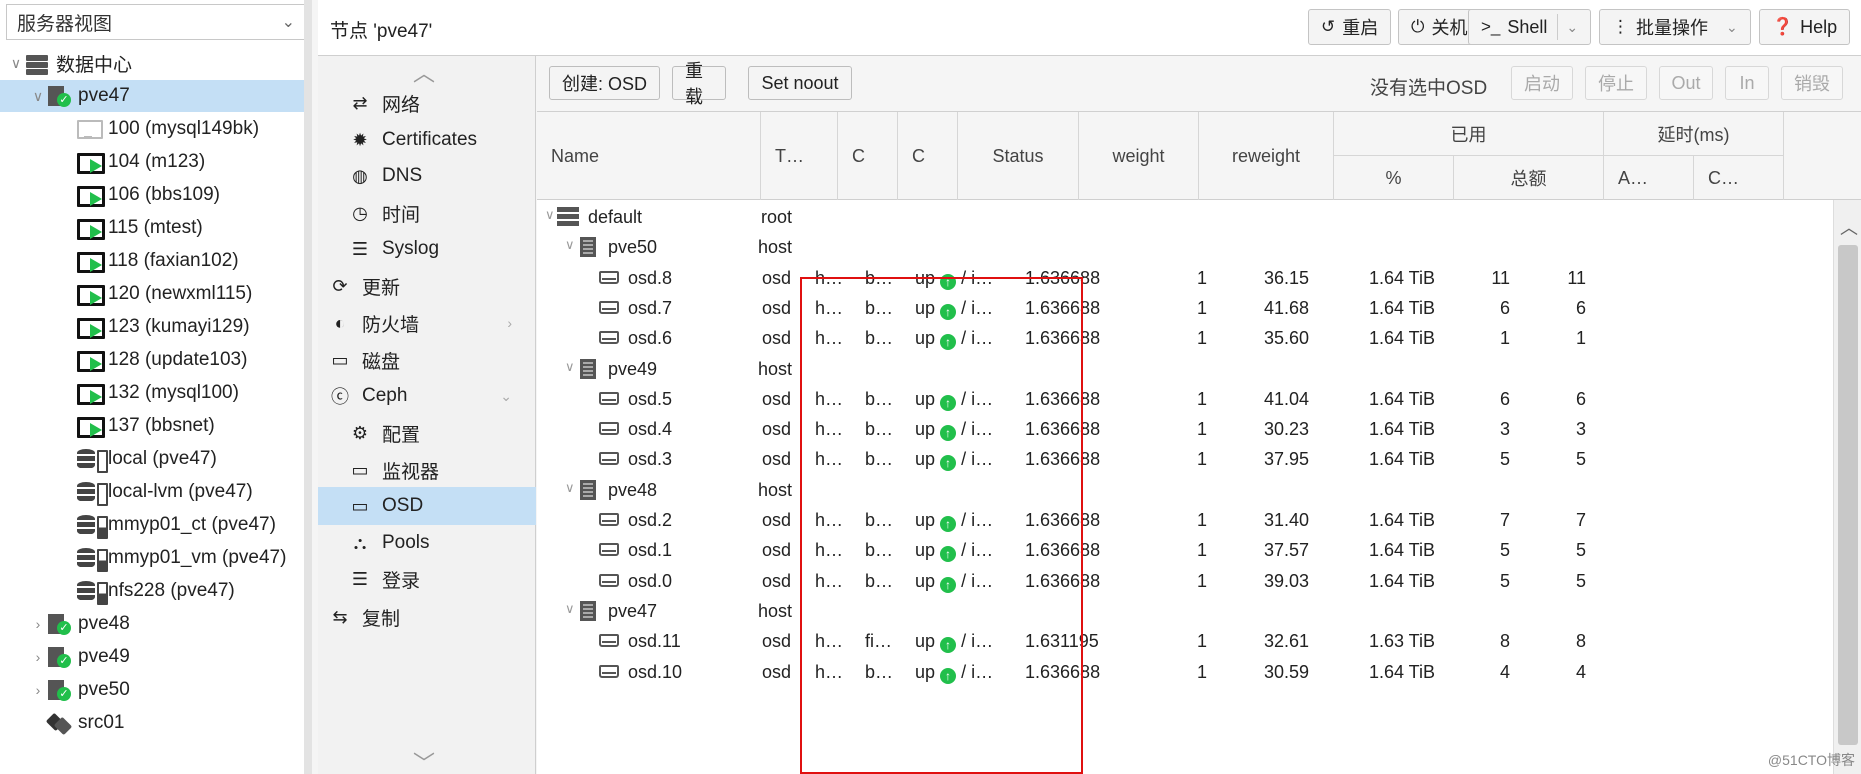 The height and width of the screenshot is (774, 1861). Describe the element at coordinates (427, 176) in the screenshot. I see `nav-item: ◍ DNS` at that location.